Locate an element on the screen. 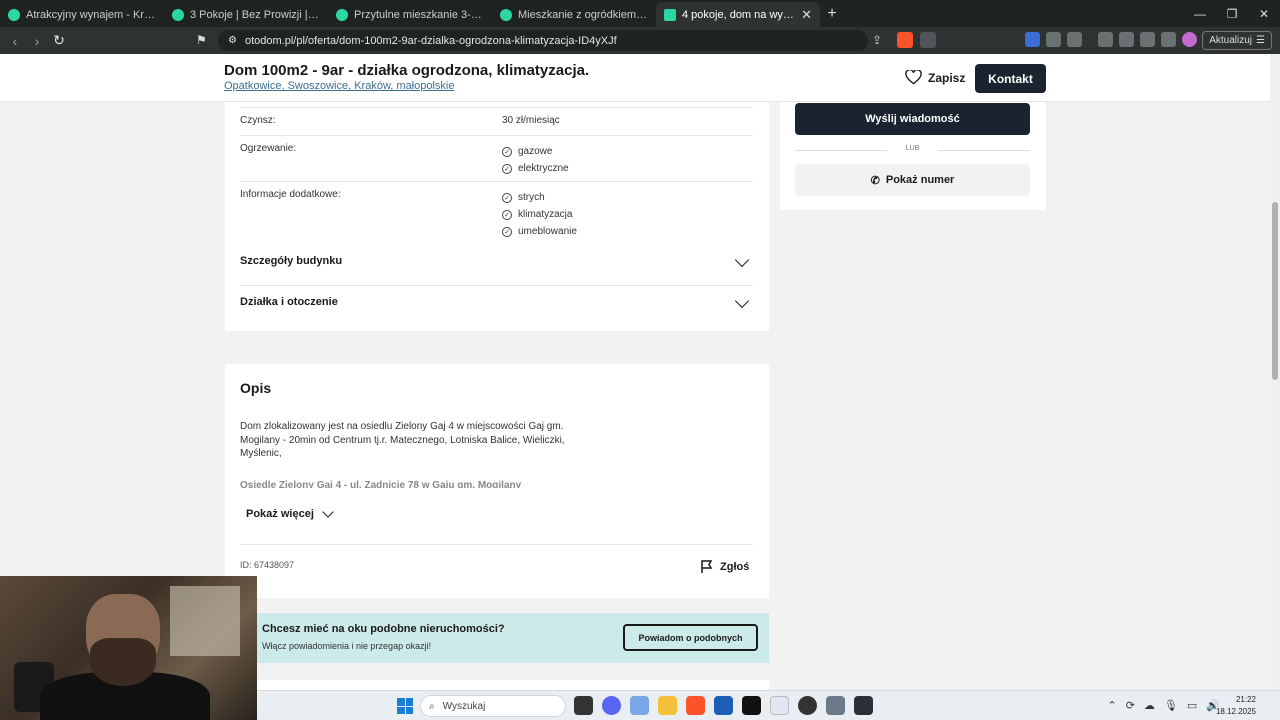 The height and width of the screenshot is (720, 1280). discord-icon is located at coordinates (611, 705).